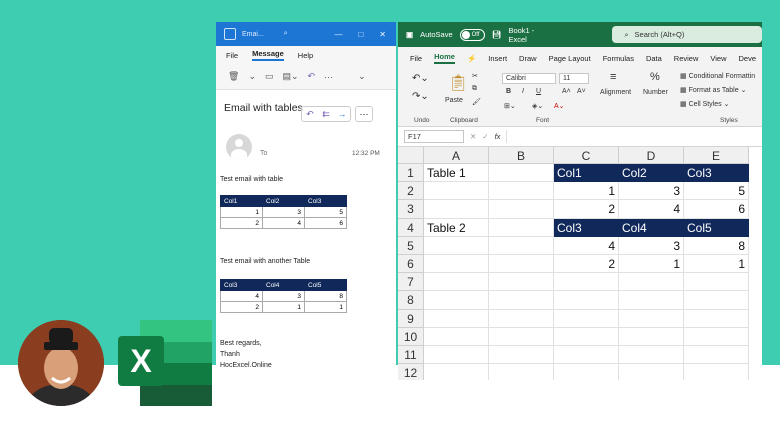  I want to click on row-header-1: 1, so click(411, 173).